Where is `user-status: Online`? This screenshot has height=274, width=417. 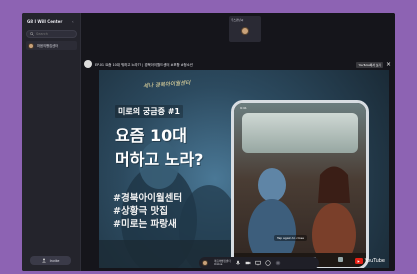
user-status: Online is located at coordinates (218, 264).